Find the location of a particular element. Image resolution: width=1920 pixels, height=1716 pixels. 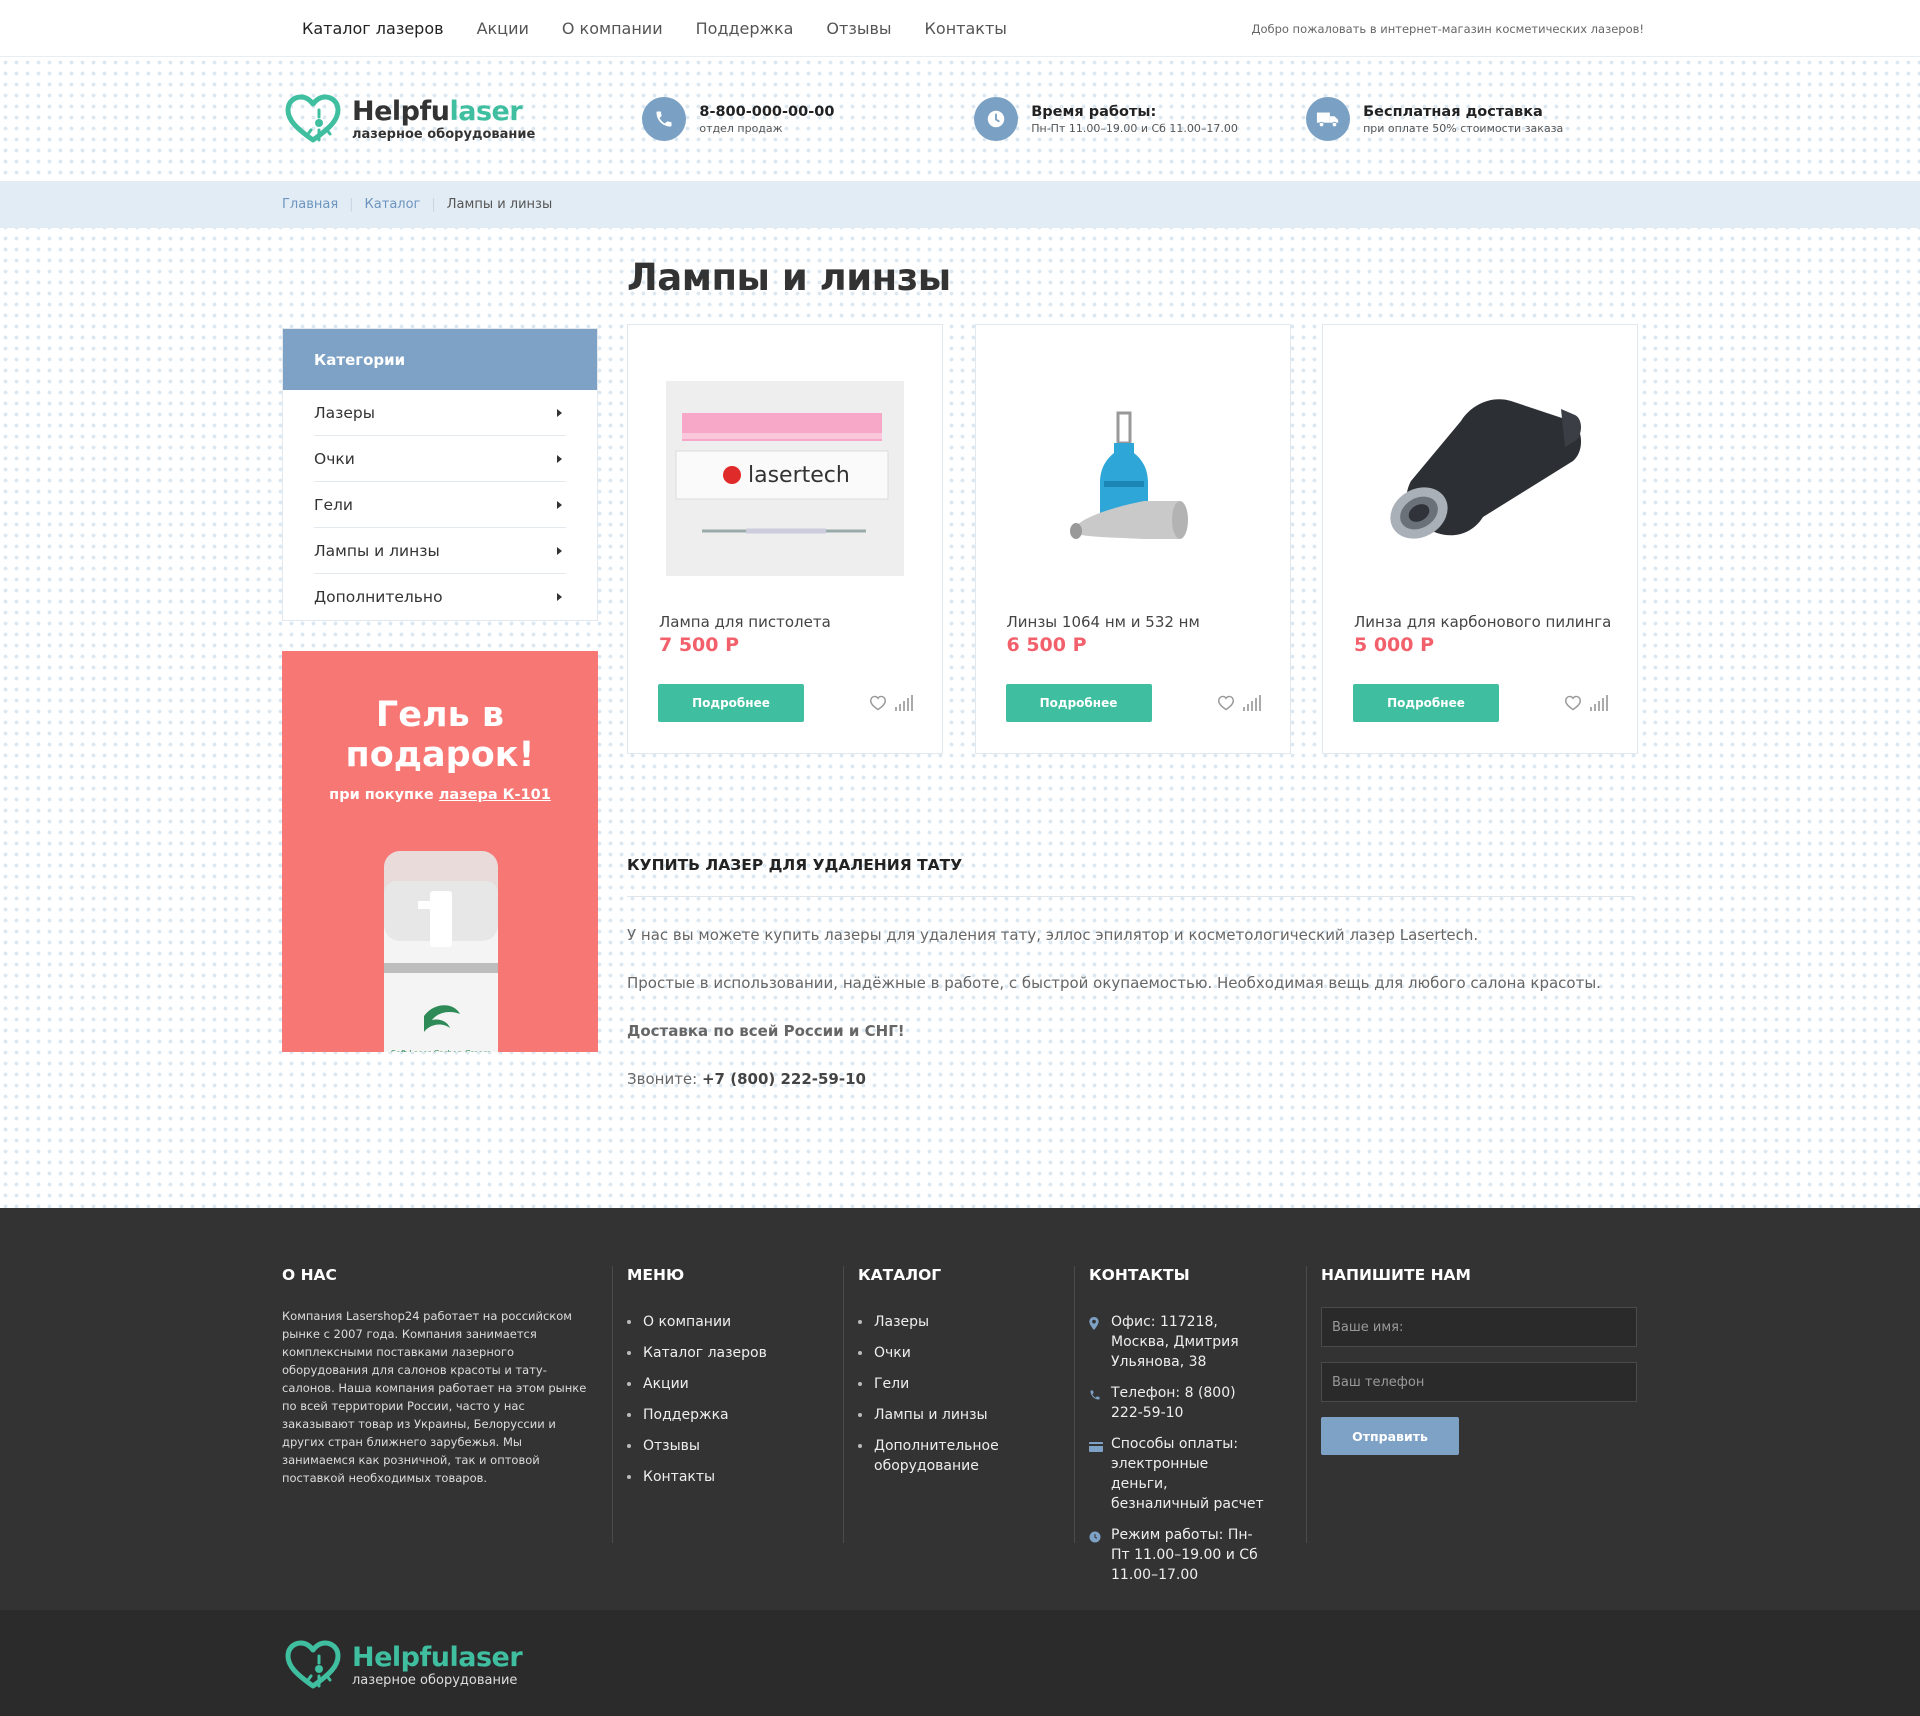

send-button: Отправить is located at coordinates (1390, 1436).